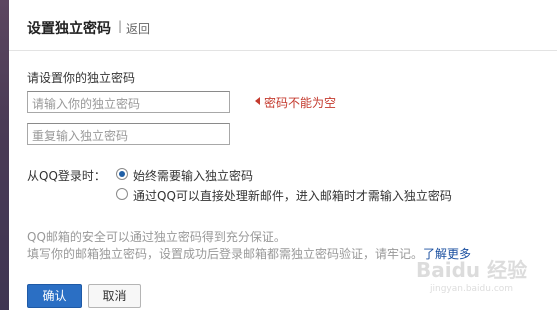  I want to click on instruction-note: 填写你的邮箱独立密码，设置成功后登录邮箱都需独立密码验证，请牢记。了解更多, so click(249, 253).